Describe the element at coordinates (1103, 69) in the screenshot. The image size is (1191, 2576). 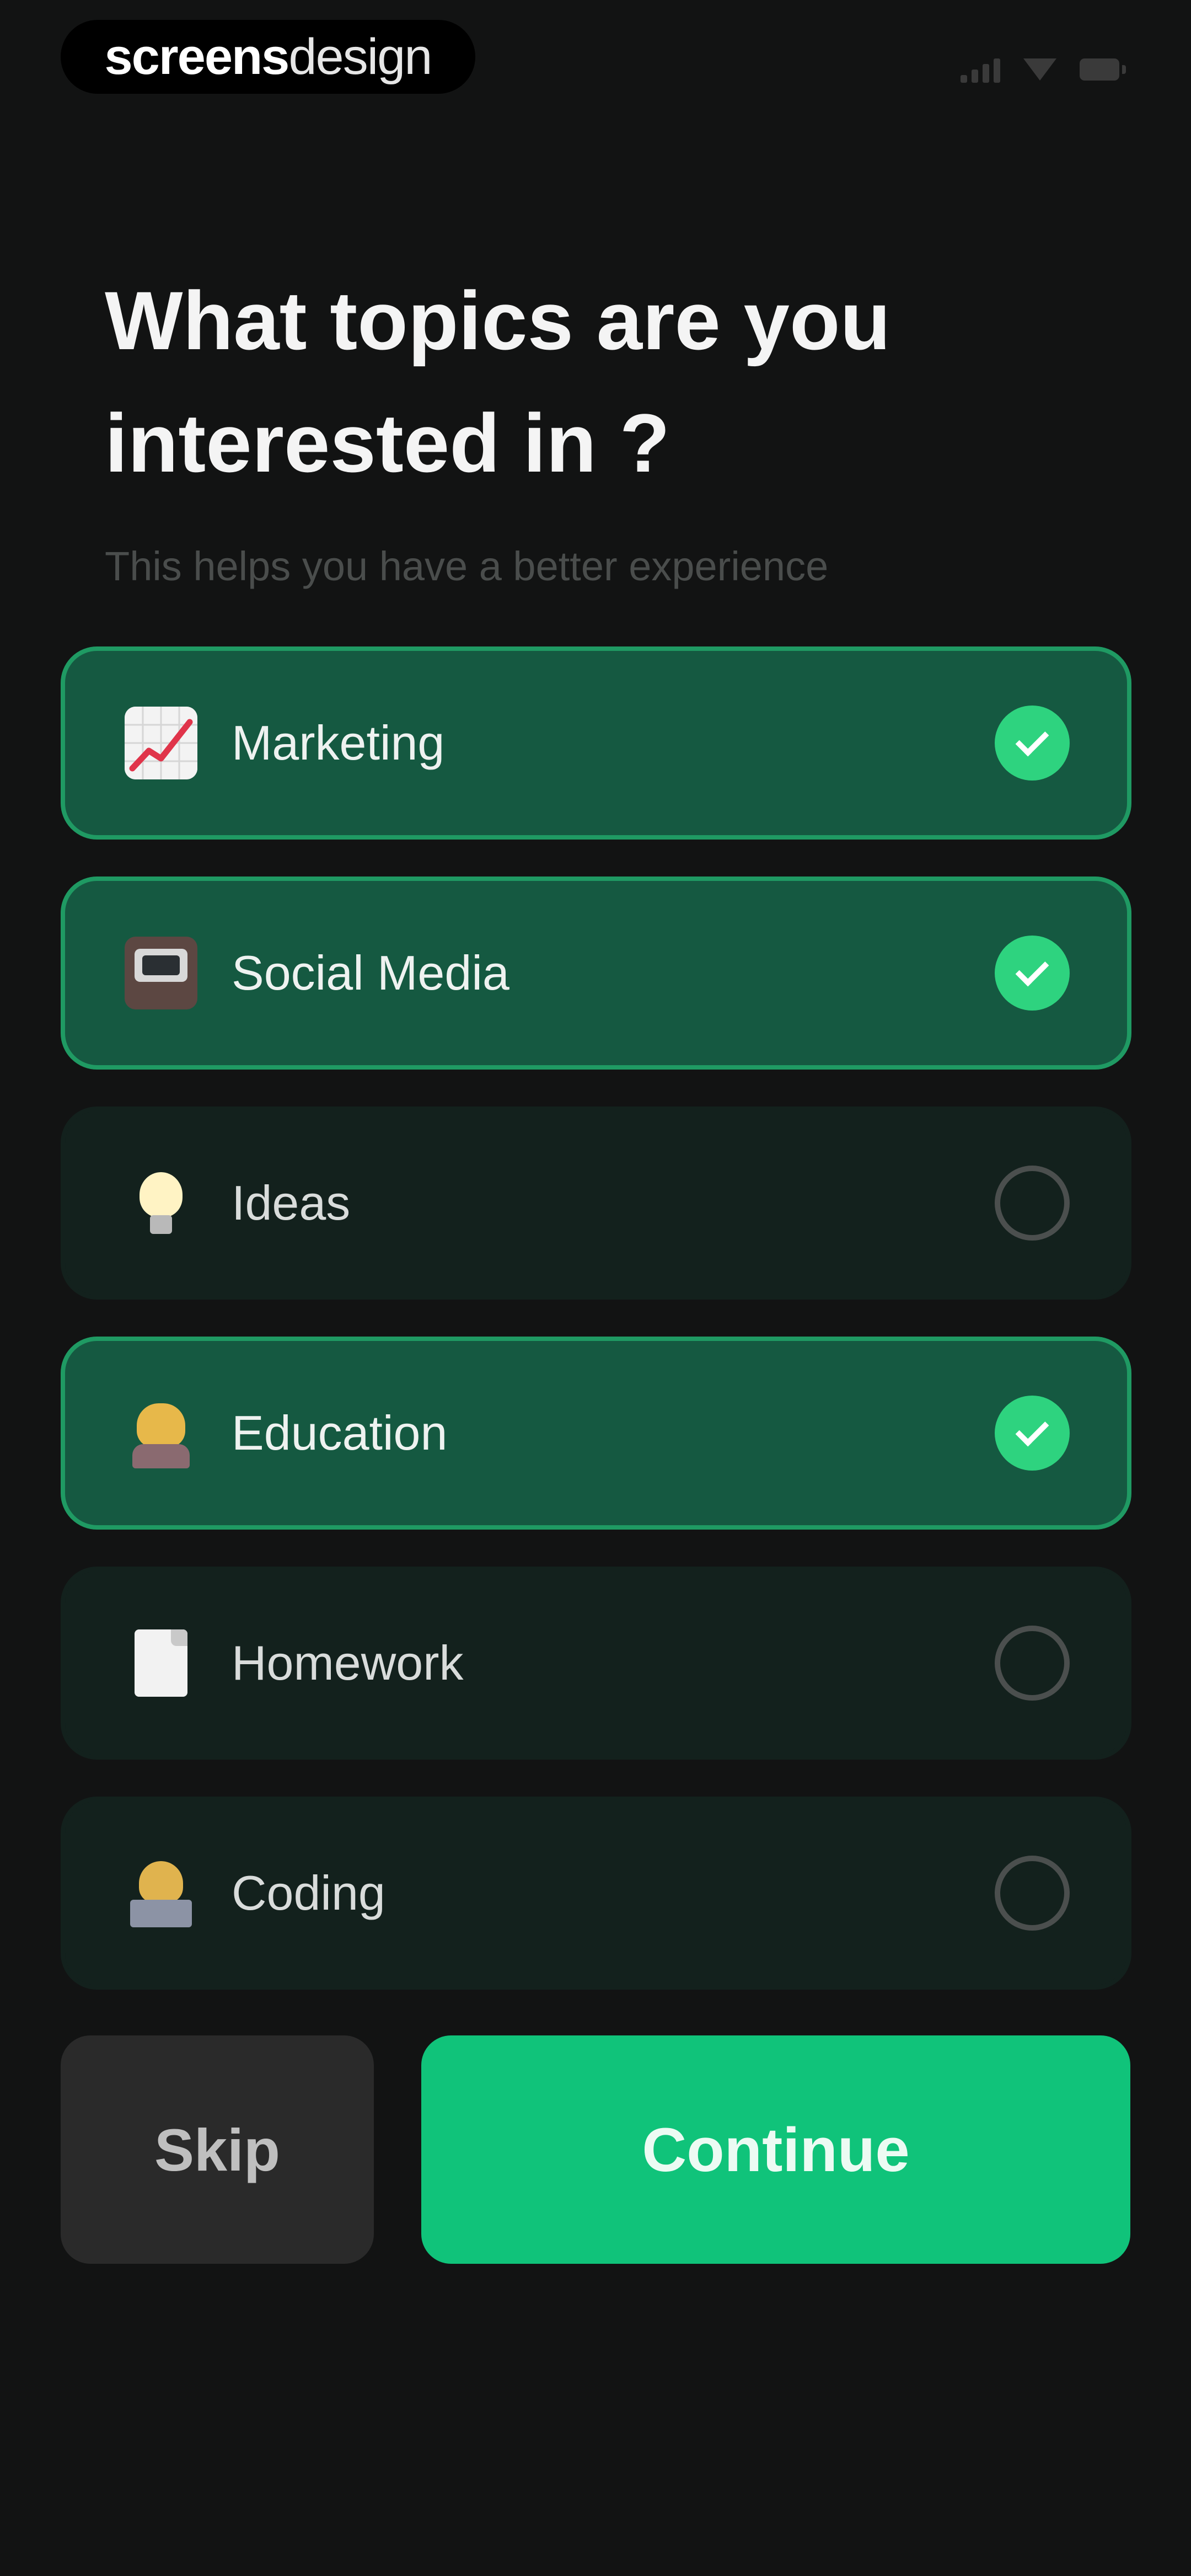
I see `battery-icon` at that location.